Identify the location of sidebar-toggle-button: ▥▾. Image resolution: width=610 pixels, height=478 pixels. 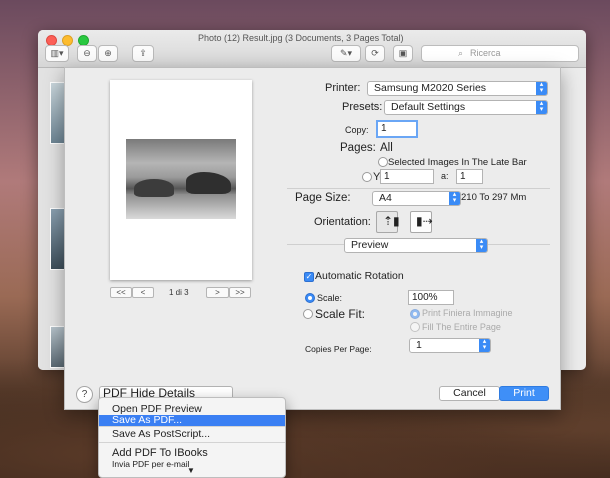
(57, 53).